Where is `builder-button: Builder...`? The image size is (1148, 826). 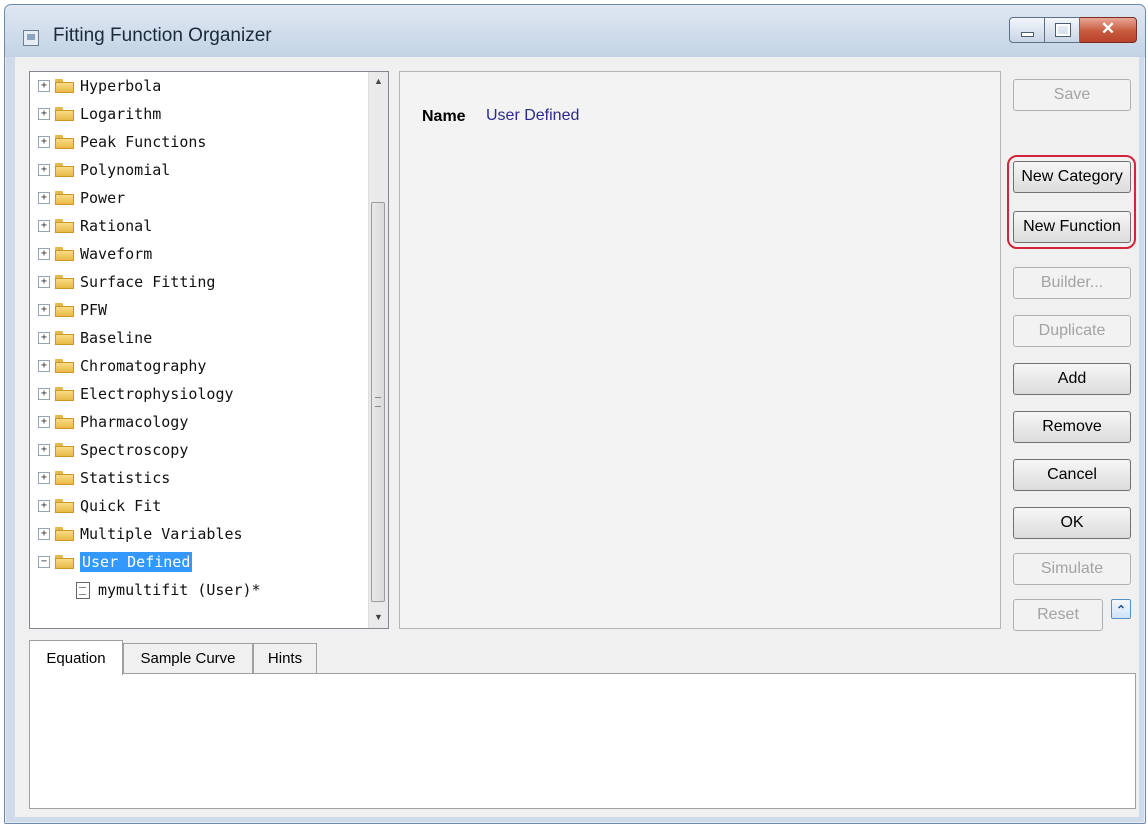 builder-button: Builder... is located at coordinates (1072, 283).